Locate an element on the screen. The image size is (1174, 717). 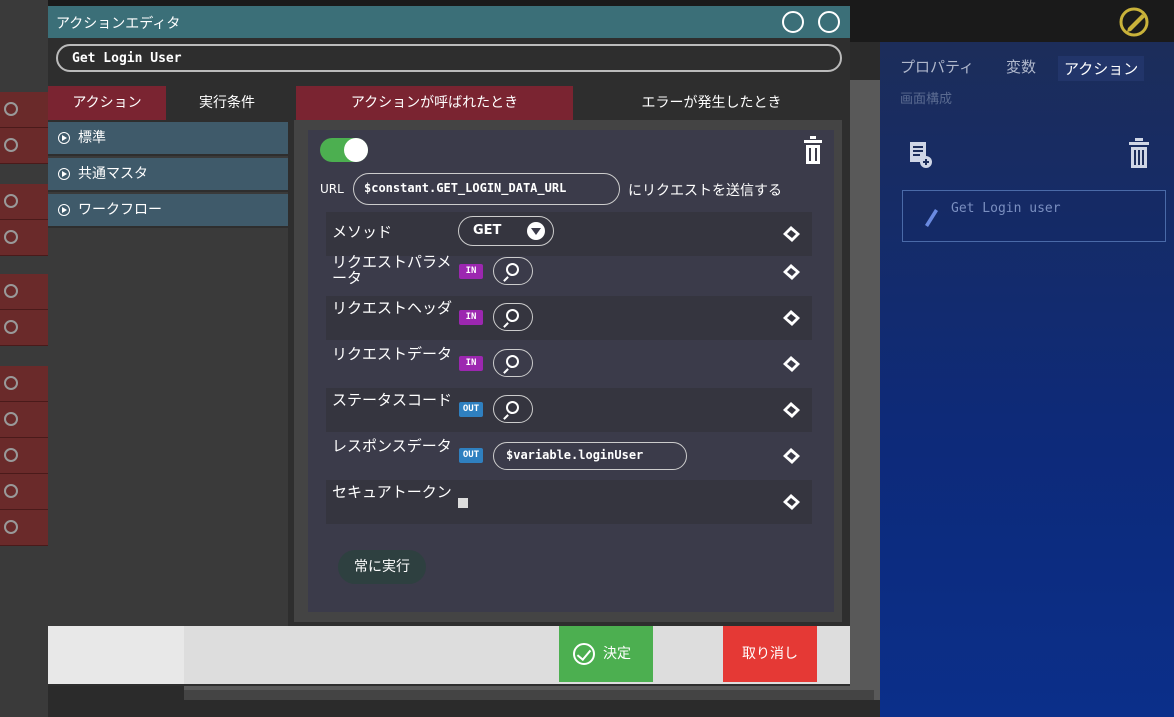
category-label: 標準 is located at coordinates (92, 138).